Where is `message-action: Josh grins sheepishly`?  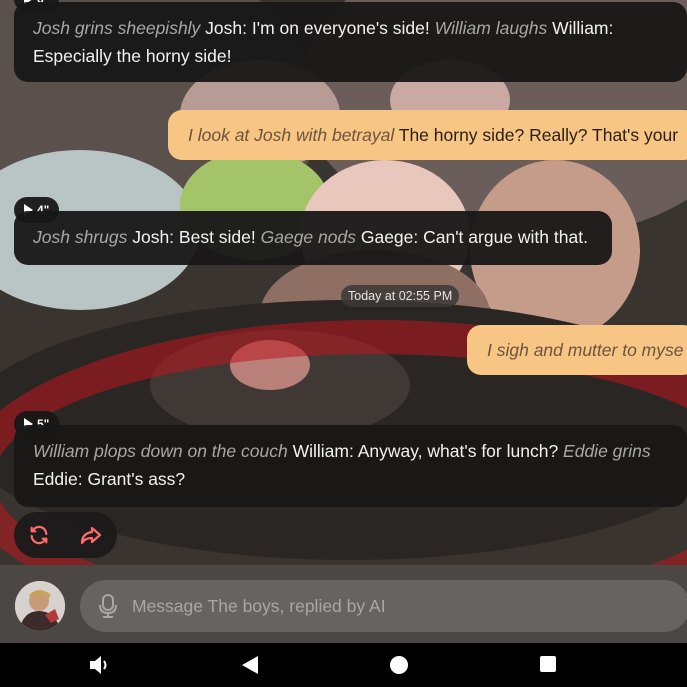
message-action: Josh grins sheepishly is located at coordinates (117, 28).